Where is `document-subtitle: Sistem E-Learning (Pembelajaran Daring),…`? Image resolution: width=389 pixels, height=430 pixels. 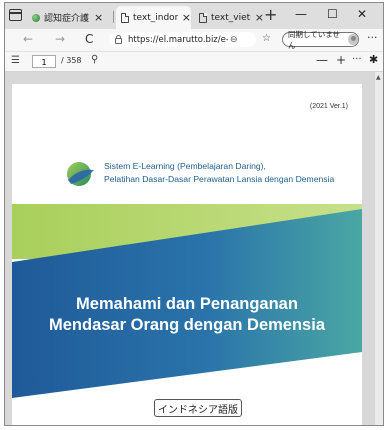 document-subtitle: Sistem E-Learning (Pembelajaran Daring),… is located at coordinates (219, 173).